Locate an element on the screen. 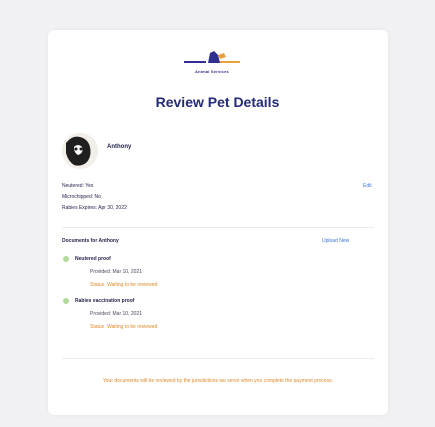 This screenshot has height=427, width=435. pet-avatar is located at coordinates (80, 151).